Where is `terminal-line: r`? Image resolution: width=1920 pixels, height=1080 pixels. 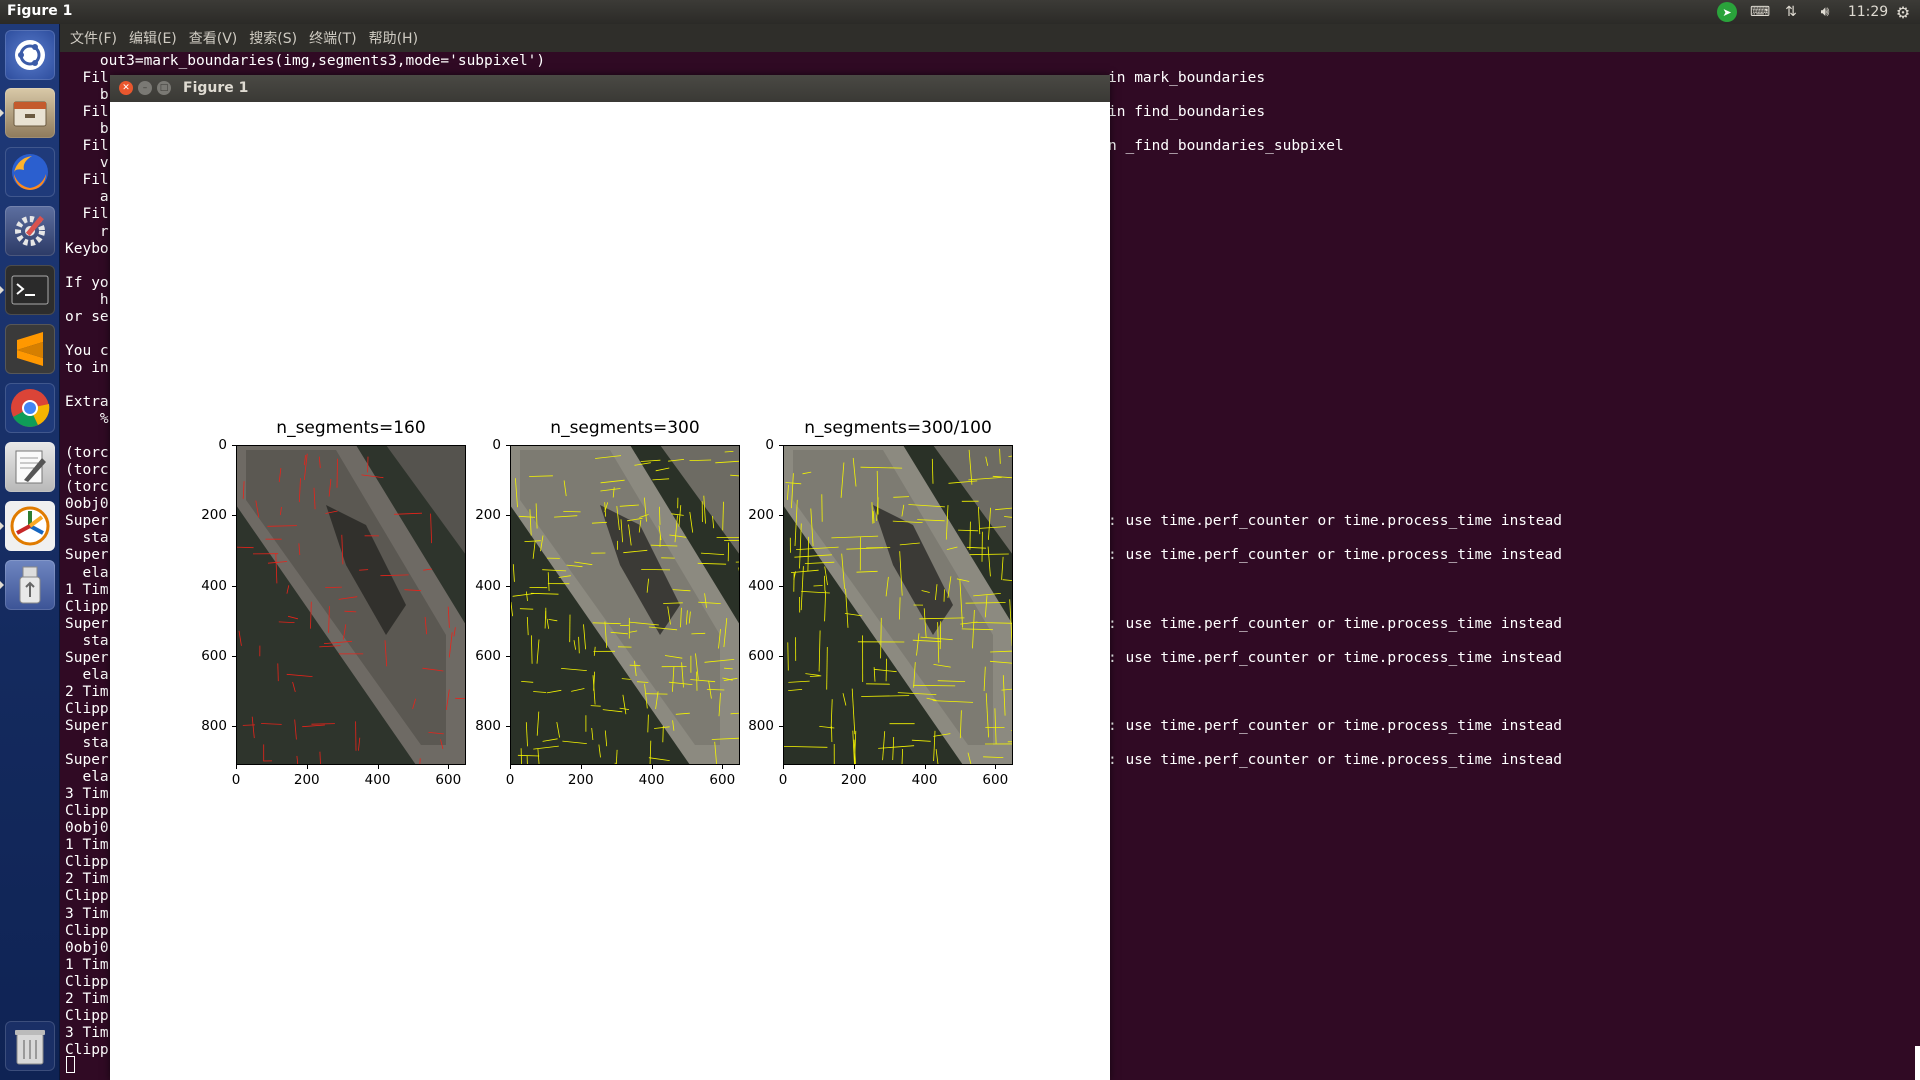 terminal-line: r is located at coordinates (87, 231).